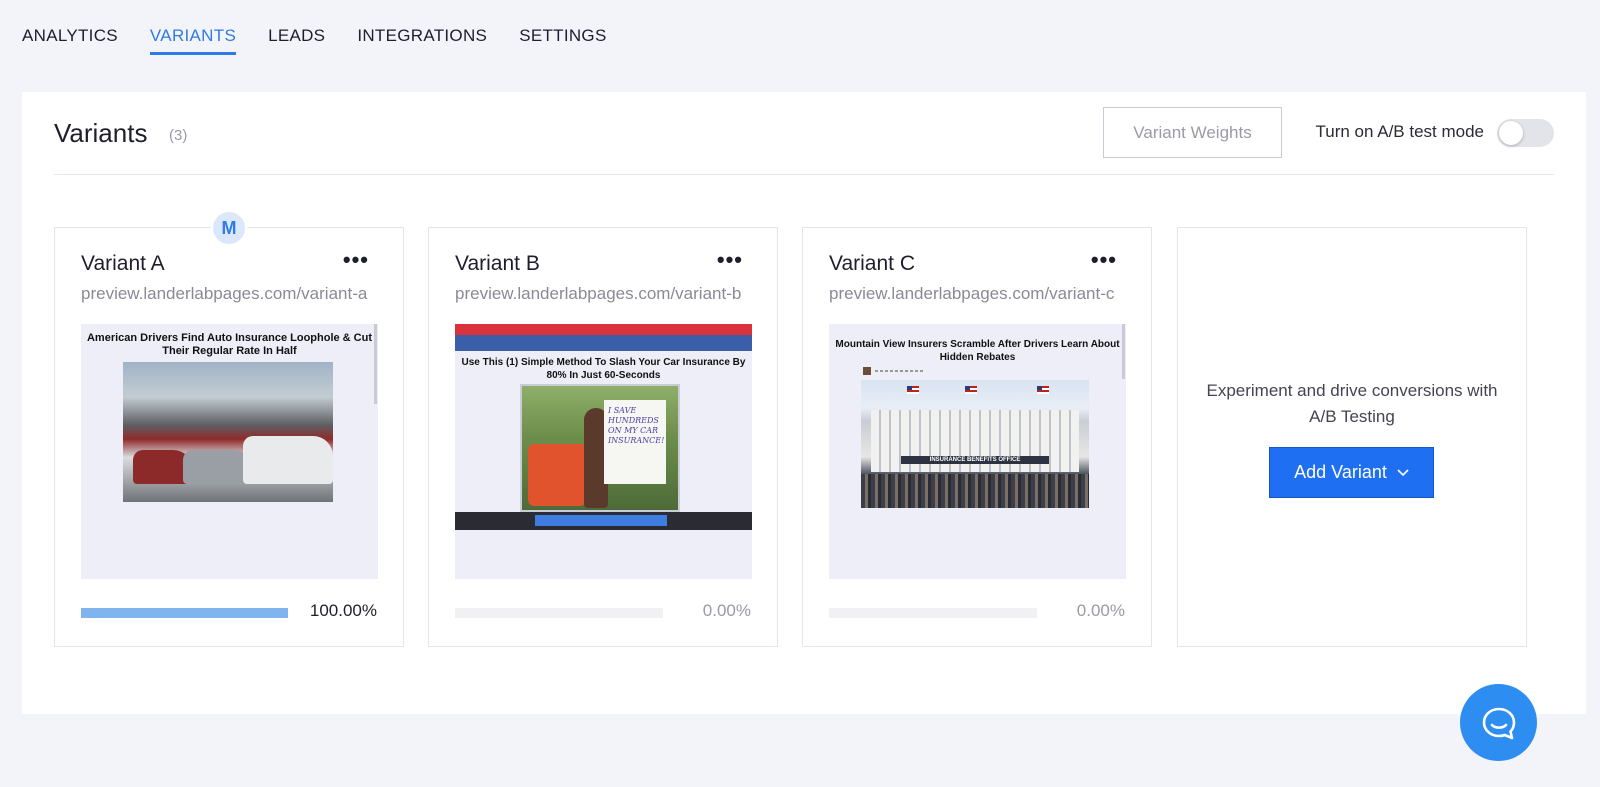 The width and height of the screenshot is (1600, 787). I want to click on car-shape, so click(288, 460).